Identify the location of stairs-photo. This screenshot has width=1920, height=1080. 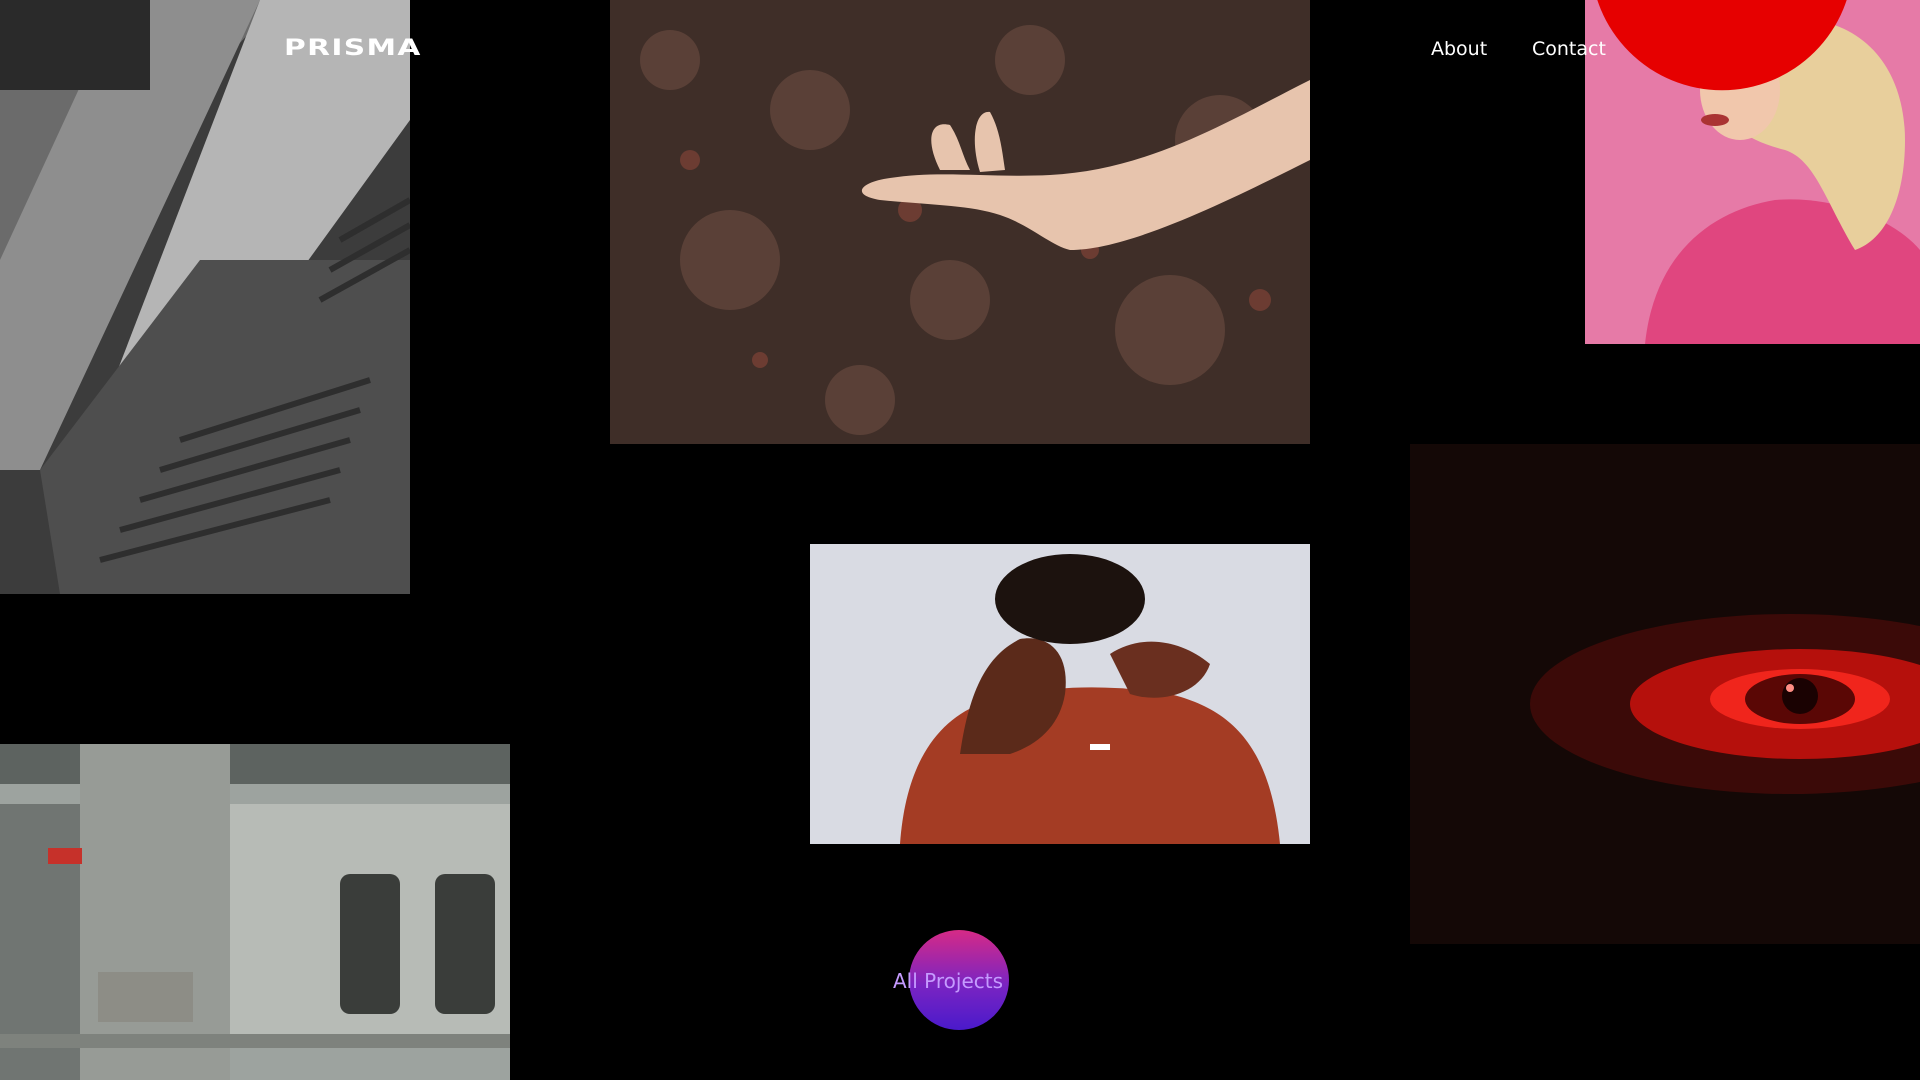
(205, 297).